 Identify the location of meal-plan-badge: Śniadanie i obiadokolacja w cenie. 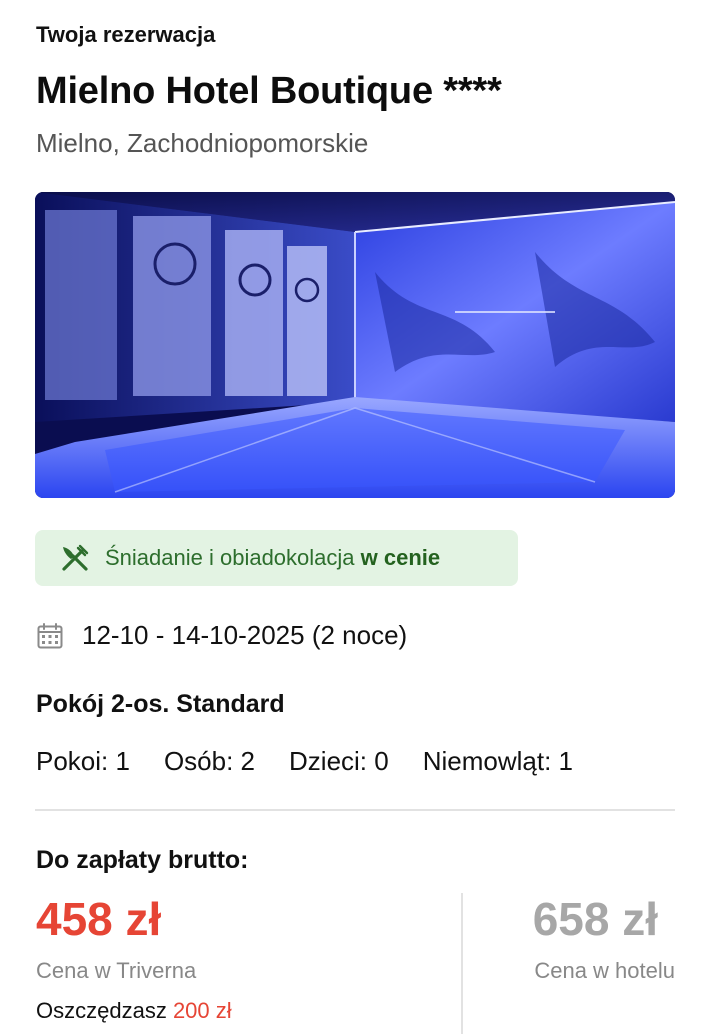
(276, 558).